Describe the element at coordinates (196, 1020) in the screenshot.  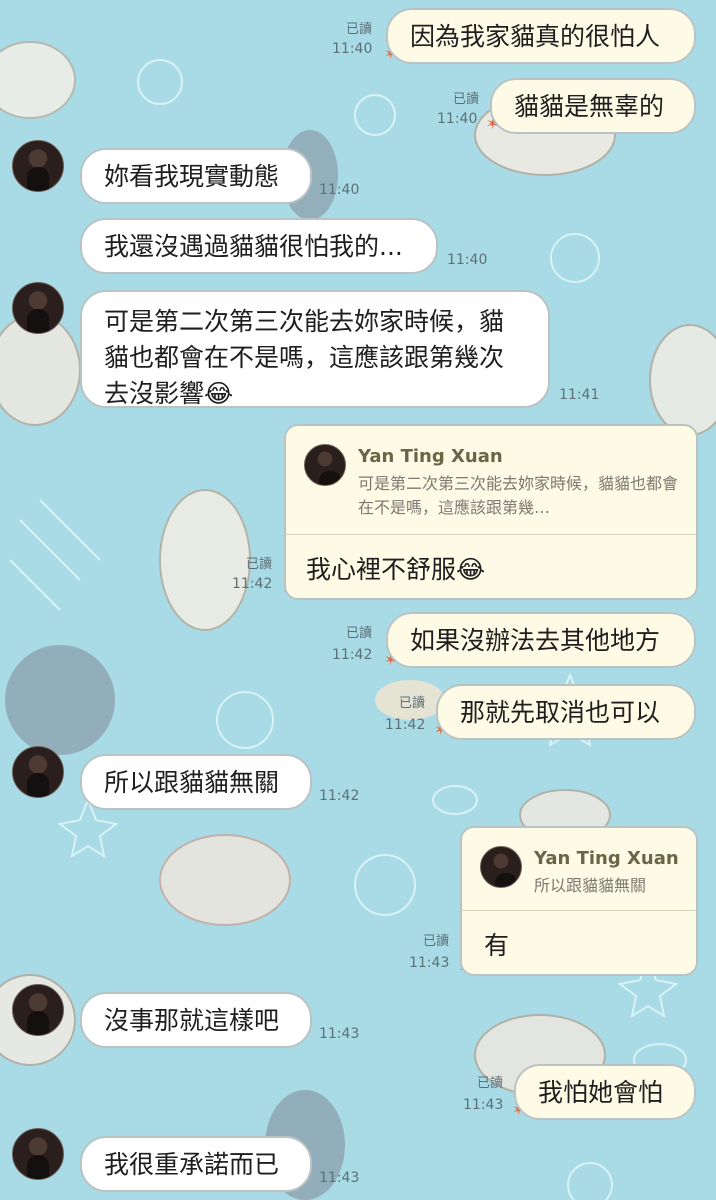
I see `message-bubble: 沒事那就這樣吧` at that location.